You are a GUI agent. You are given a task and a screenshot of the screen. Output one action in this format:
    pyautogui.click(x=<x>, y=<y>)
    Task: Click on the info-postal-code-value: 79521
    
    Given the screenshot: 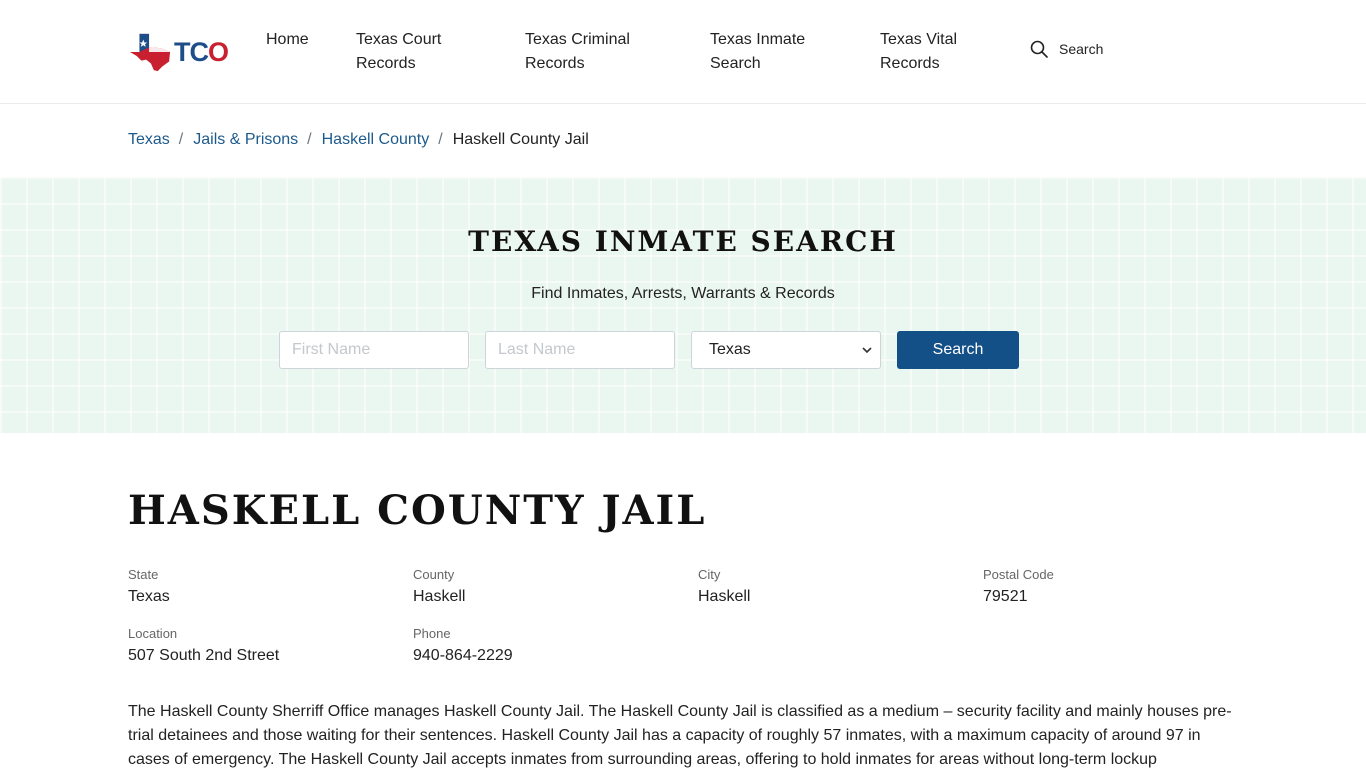 What is the action you would take?
    pyautogui.click(x=1005, y=596)
    